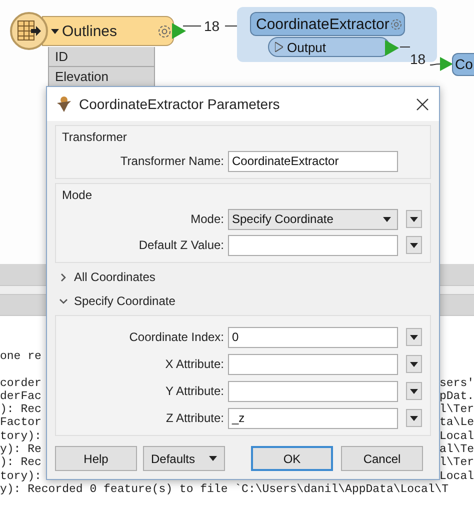 This screenshot has width=474, height=505. Describe the element at coordinates (21, 449) in the screenshot. I see `log-text: y): Re` at that location.